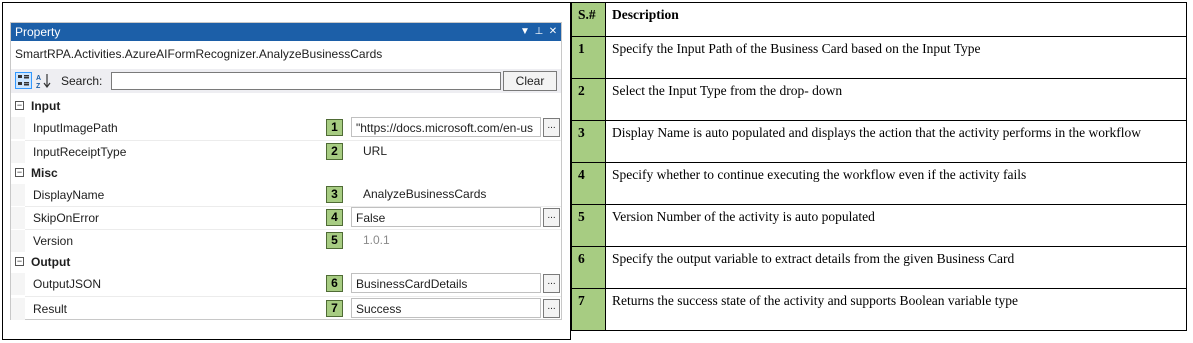 The image size is (1193, 343). I want to click on category-label: Input, so click(46, 106).